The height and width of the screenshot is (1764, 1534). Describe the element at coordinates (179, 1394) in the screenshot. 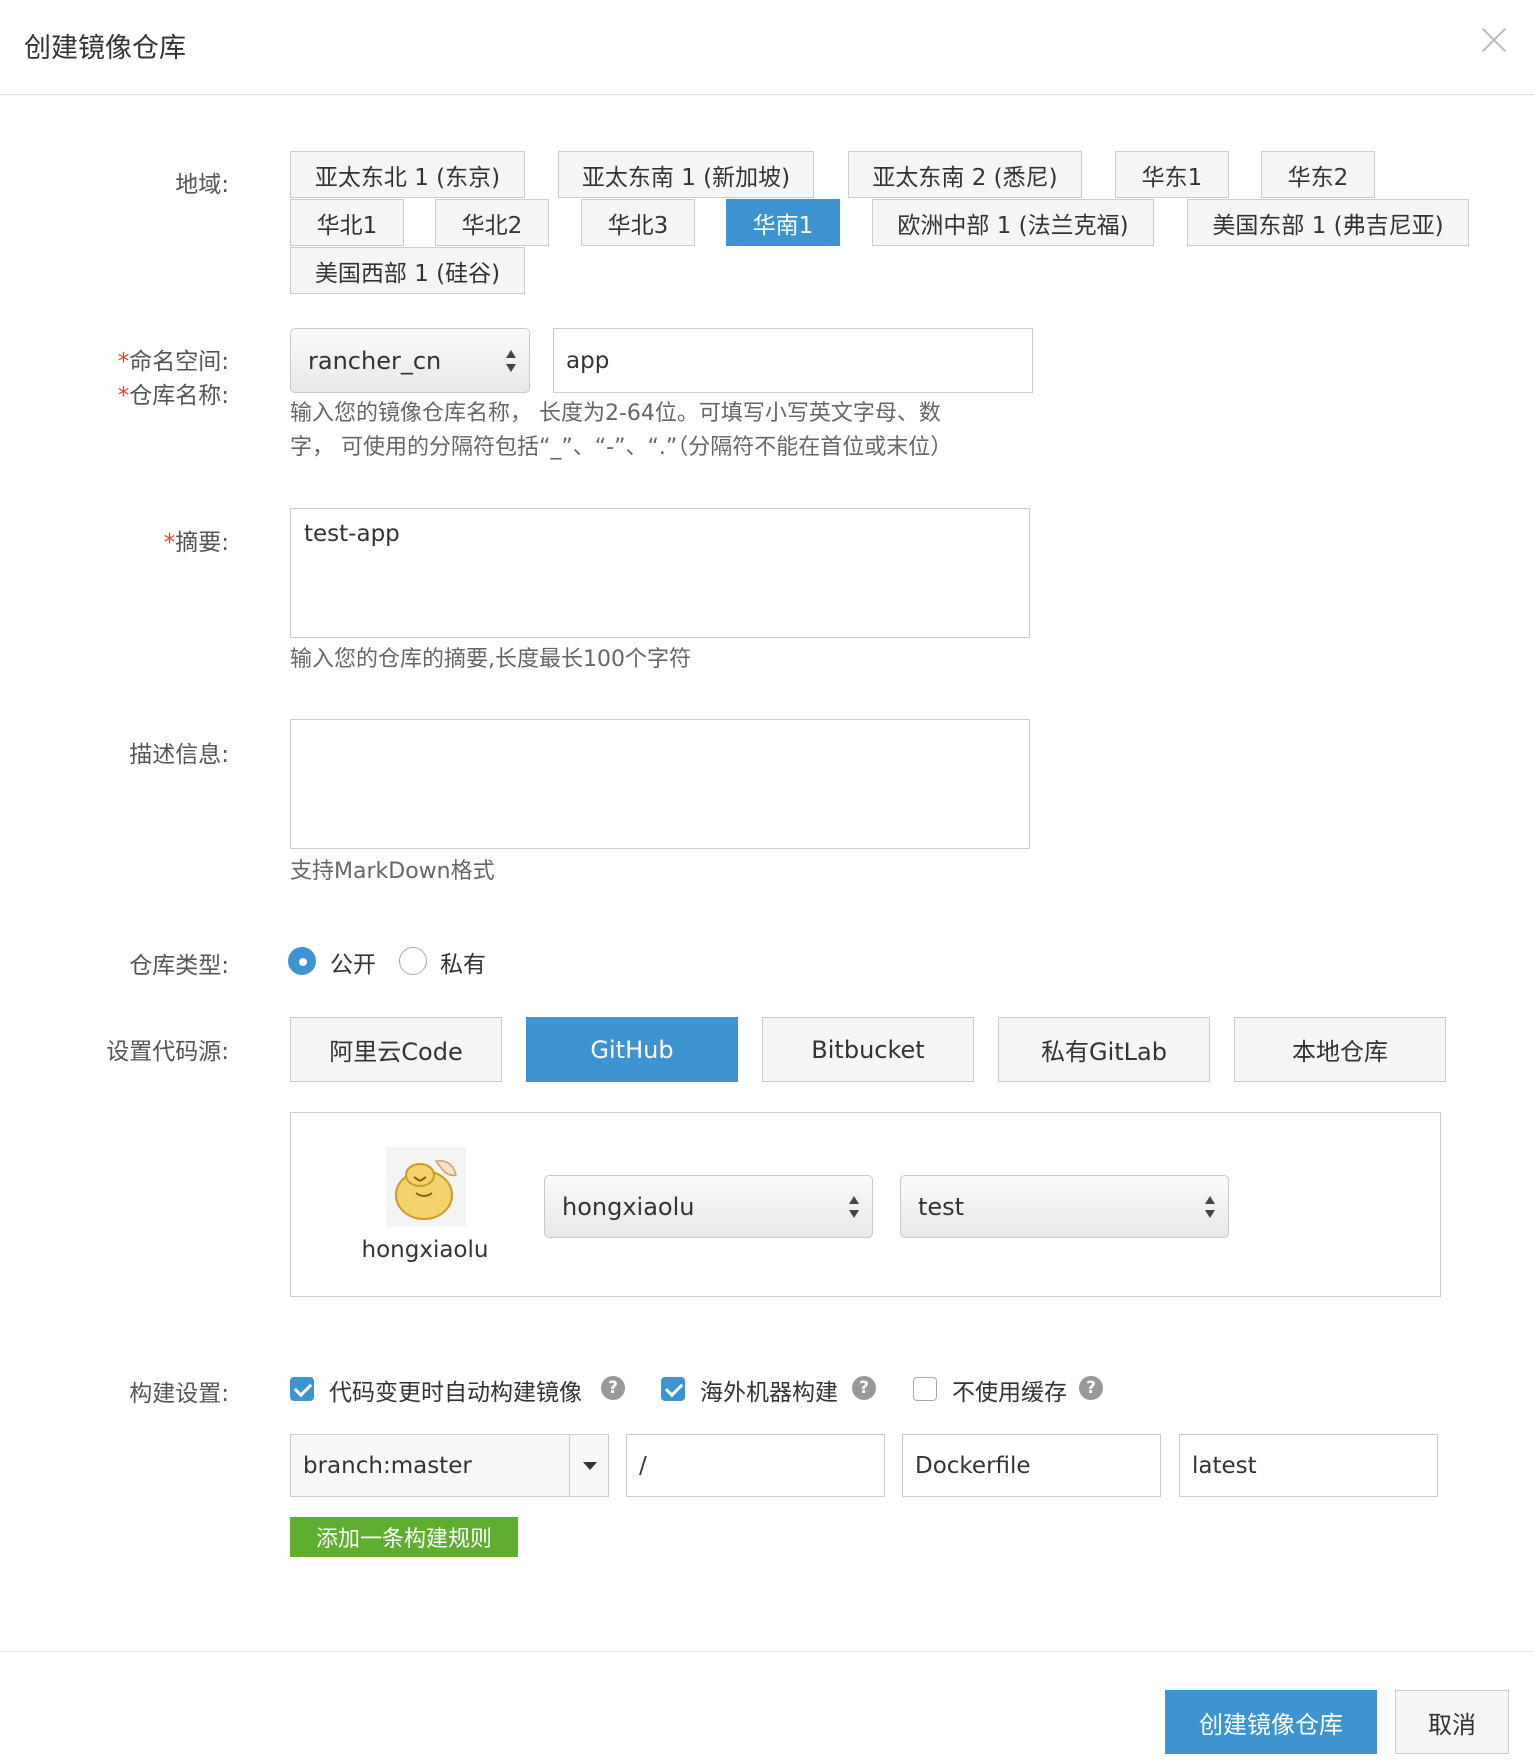

I see `build-settings-label: 构建设置:` at that location.